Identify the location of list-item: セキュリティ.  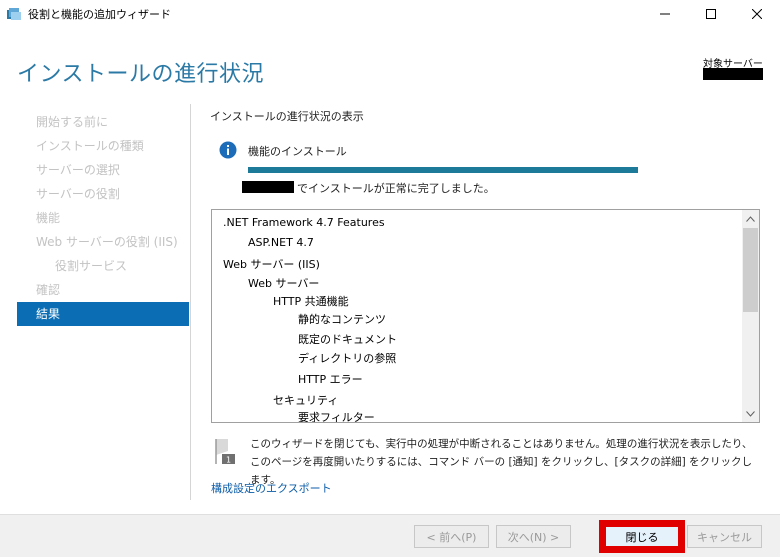
(306, 400).